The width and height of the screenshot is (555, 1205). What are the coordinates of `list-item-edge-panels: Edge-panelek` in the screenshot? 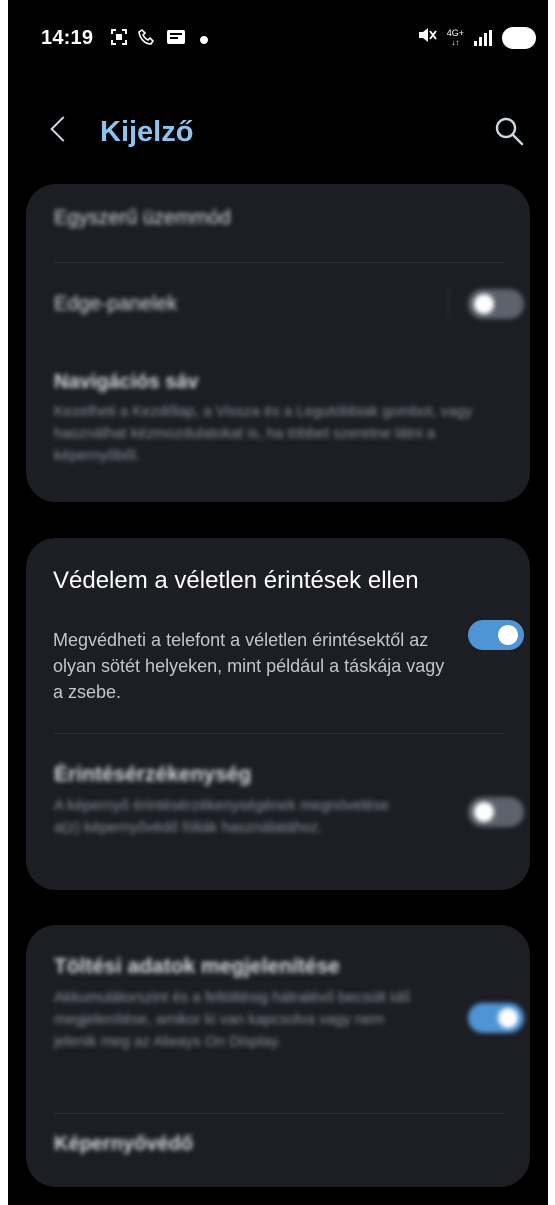 It's located at (278, 306).